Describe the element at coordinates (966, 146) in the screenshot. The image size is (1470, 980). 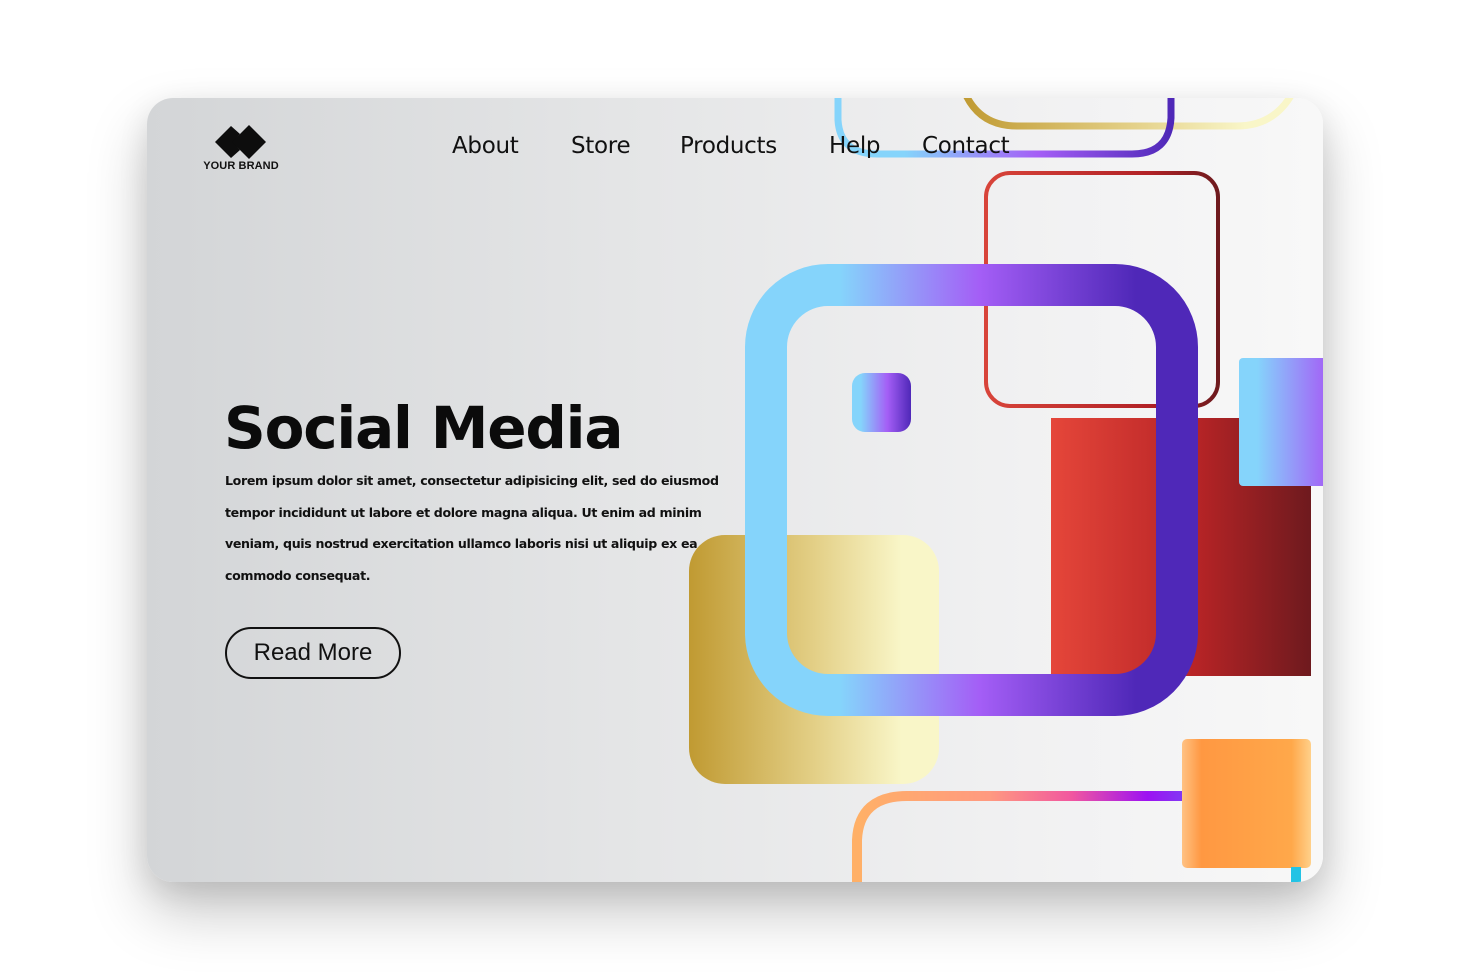
I see `nav-contact: Contact` at that location.